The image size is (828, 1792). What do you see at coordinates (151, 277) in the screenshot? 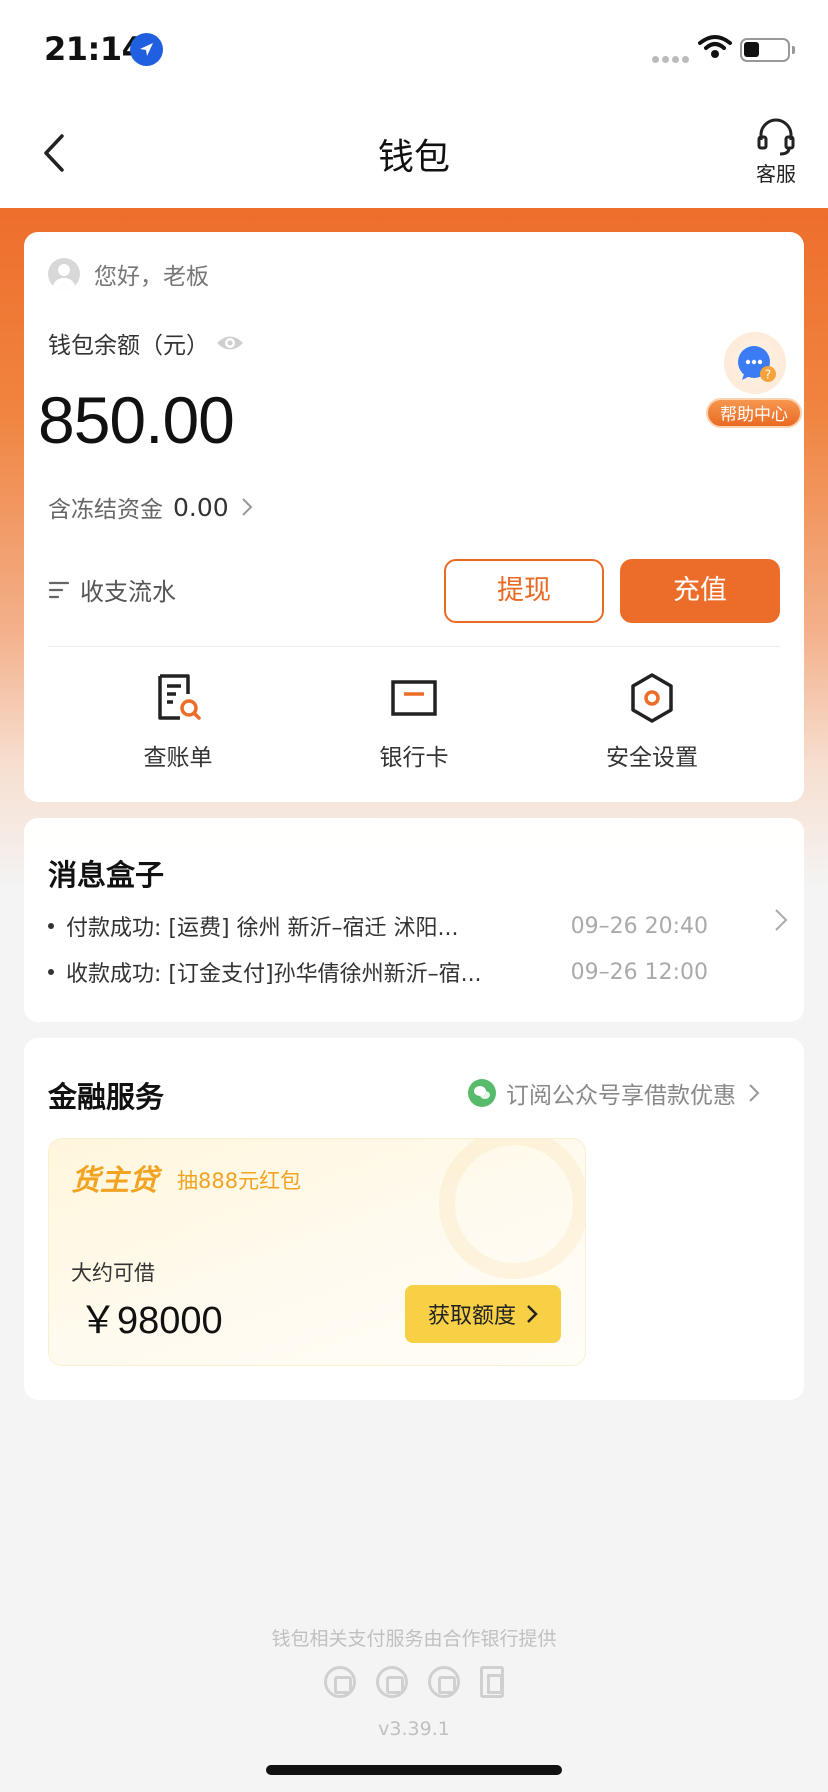
I see `greeting-text: 您好，老板` at bounding box center [151, 277].